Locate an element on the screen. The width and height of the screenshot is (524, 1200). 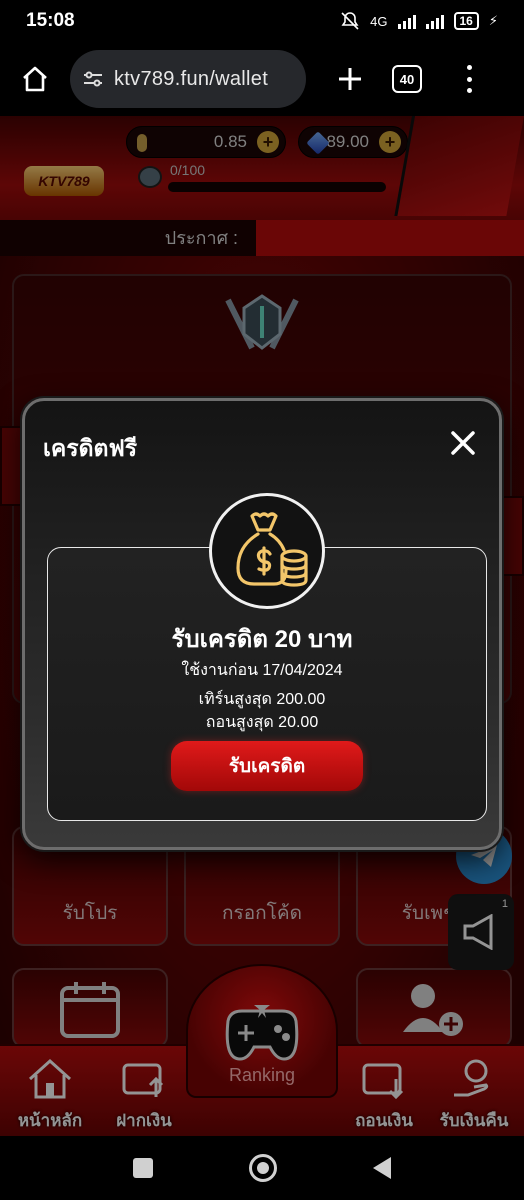
system-home-button is located at coordinates (263, 1168).